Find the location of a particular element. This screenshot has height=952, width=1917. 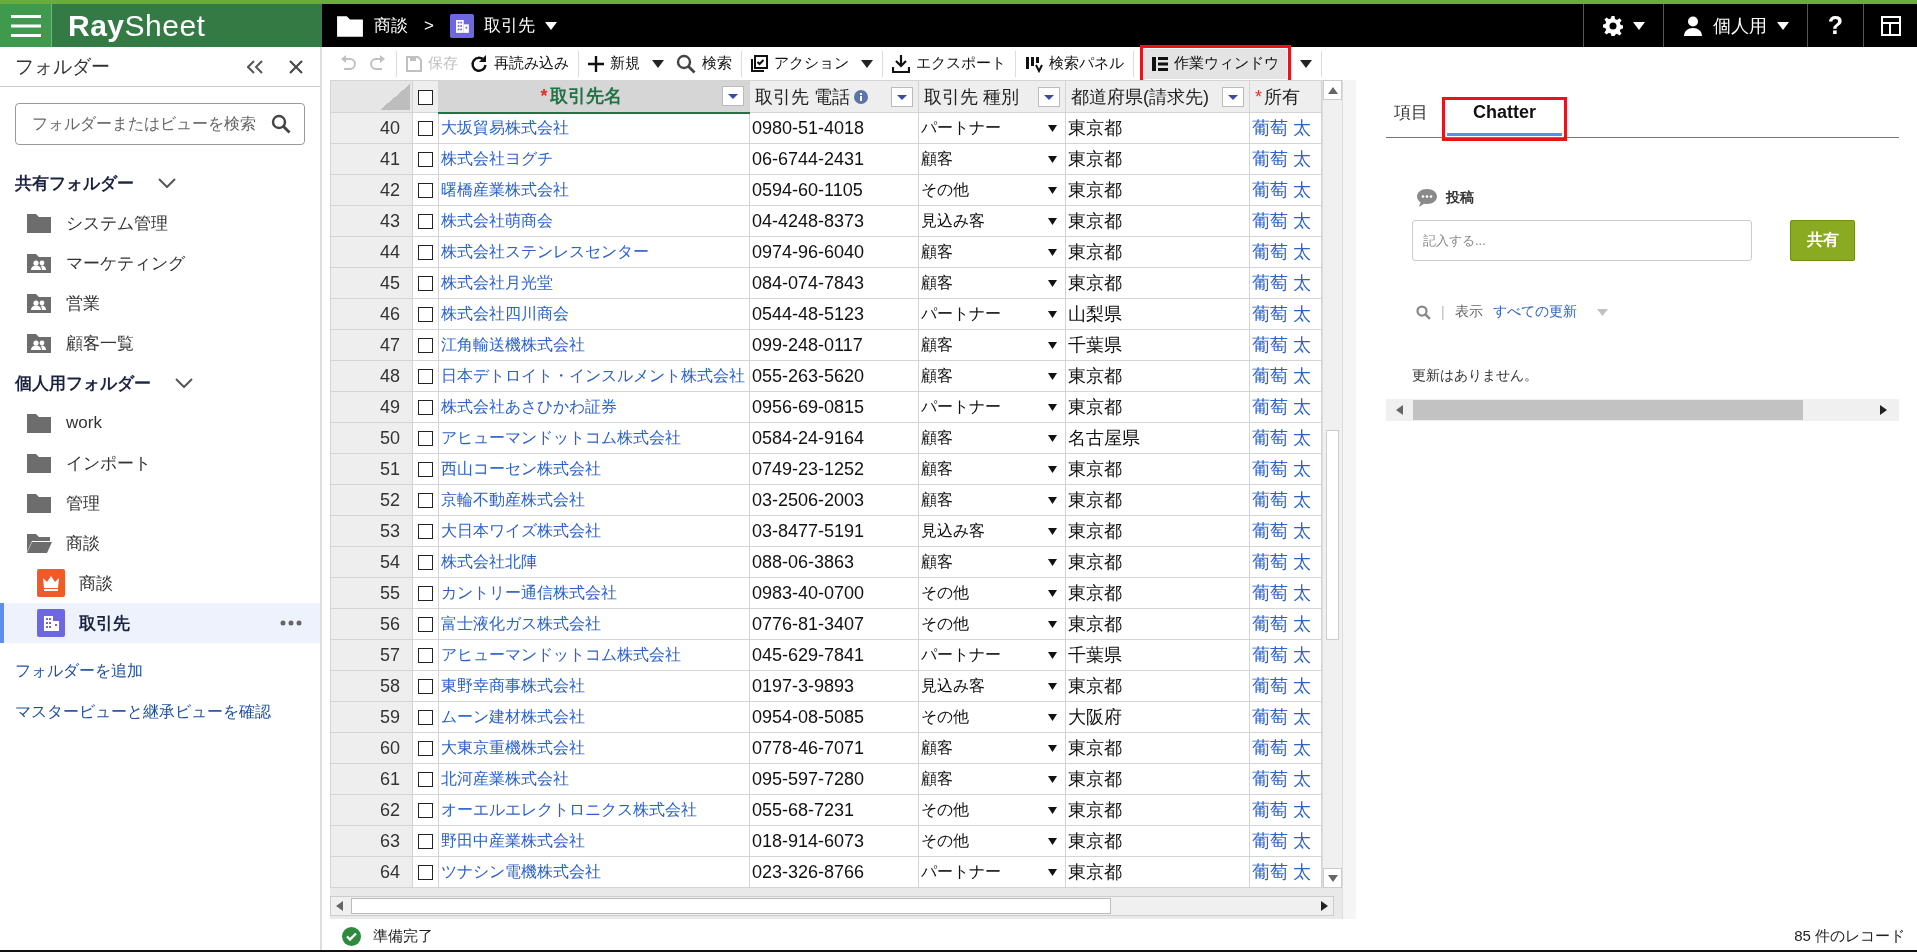

more-icon is located at coordinates (291, 623).